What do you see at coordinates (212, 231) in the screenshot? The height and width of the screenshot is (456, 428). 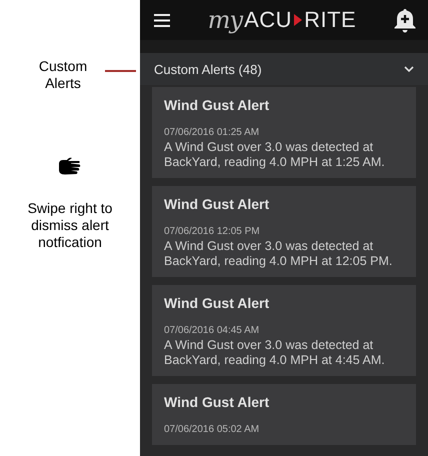 I see `alert-time: 07/06/2016 12:05 PM` at bounding box center [212, 231].